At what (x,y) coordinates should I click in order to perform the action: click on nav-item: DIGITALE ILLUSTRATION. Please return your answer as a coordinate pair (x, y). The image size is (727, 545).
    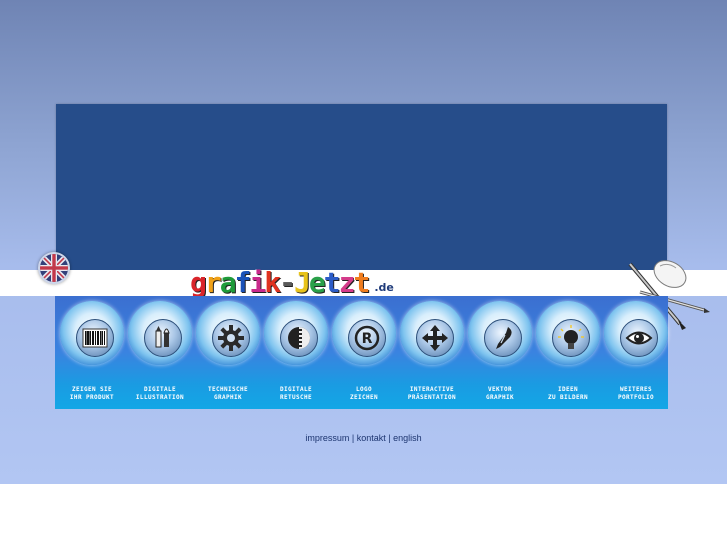
    Looking at the image, I should click on (160, 352).